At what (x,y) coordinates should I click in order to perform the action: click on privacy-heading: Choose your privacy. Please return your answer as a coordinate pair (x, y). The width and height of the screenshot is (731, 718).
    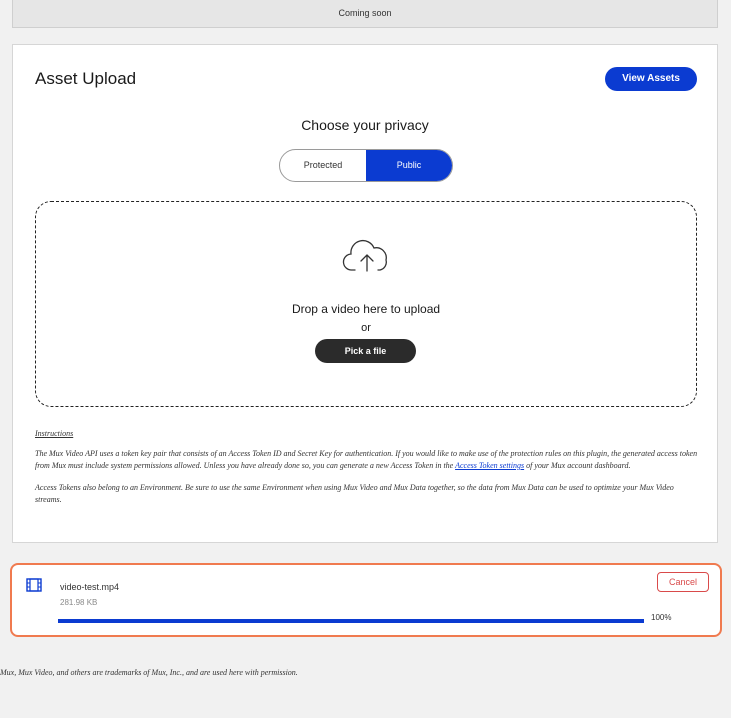
    Looking at the image, I should click on (365, 125).